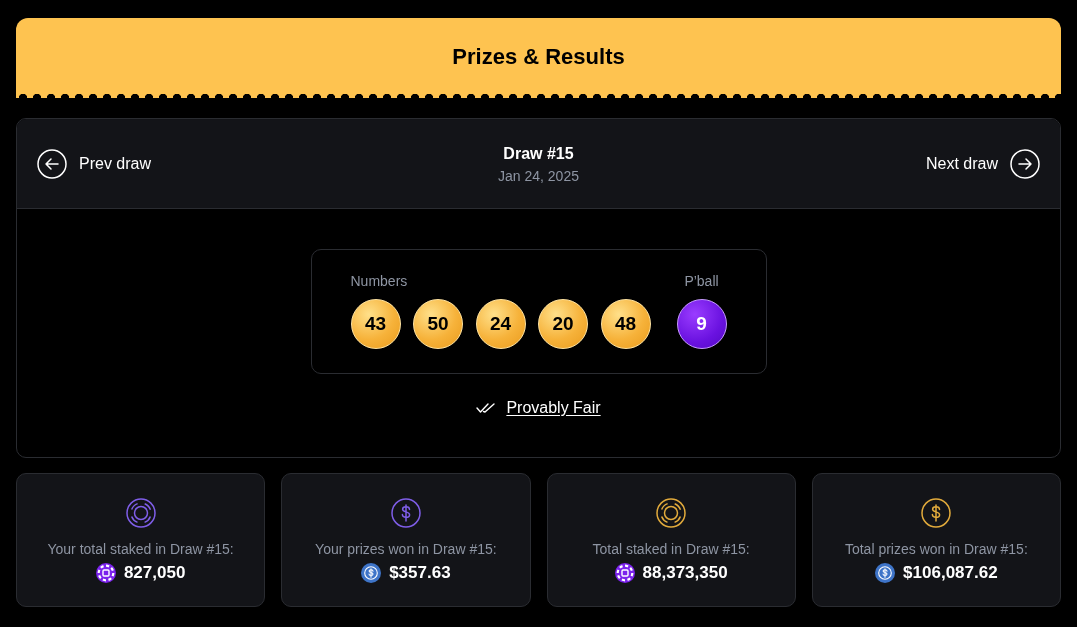 The height and width of the screenshot is (627, 1077). I want to click on powerball-label: P’ball, so click(701, 281).